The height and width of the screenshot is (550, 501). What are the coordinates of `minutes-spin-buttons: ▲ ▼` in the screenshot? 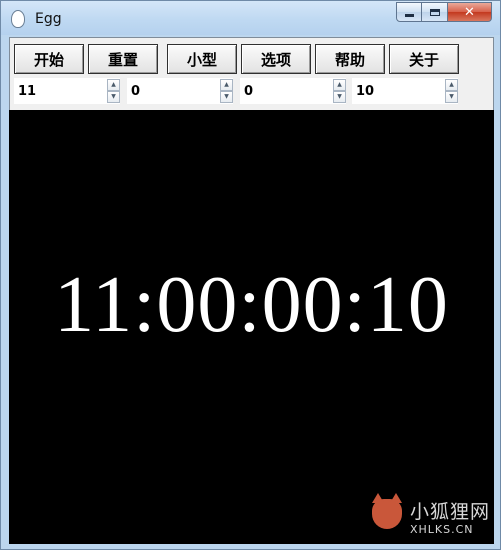 It's located at (226, 91).